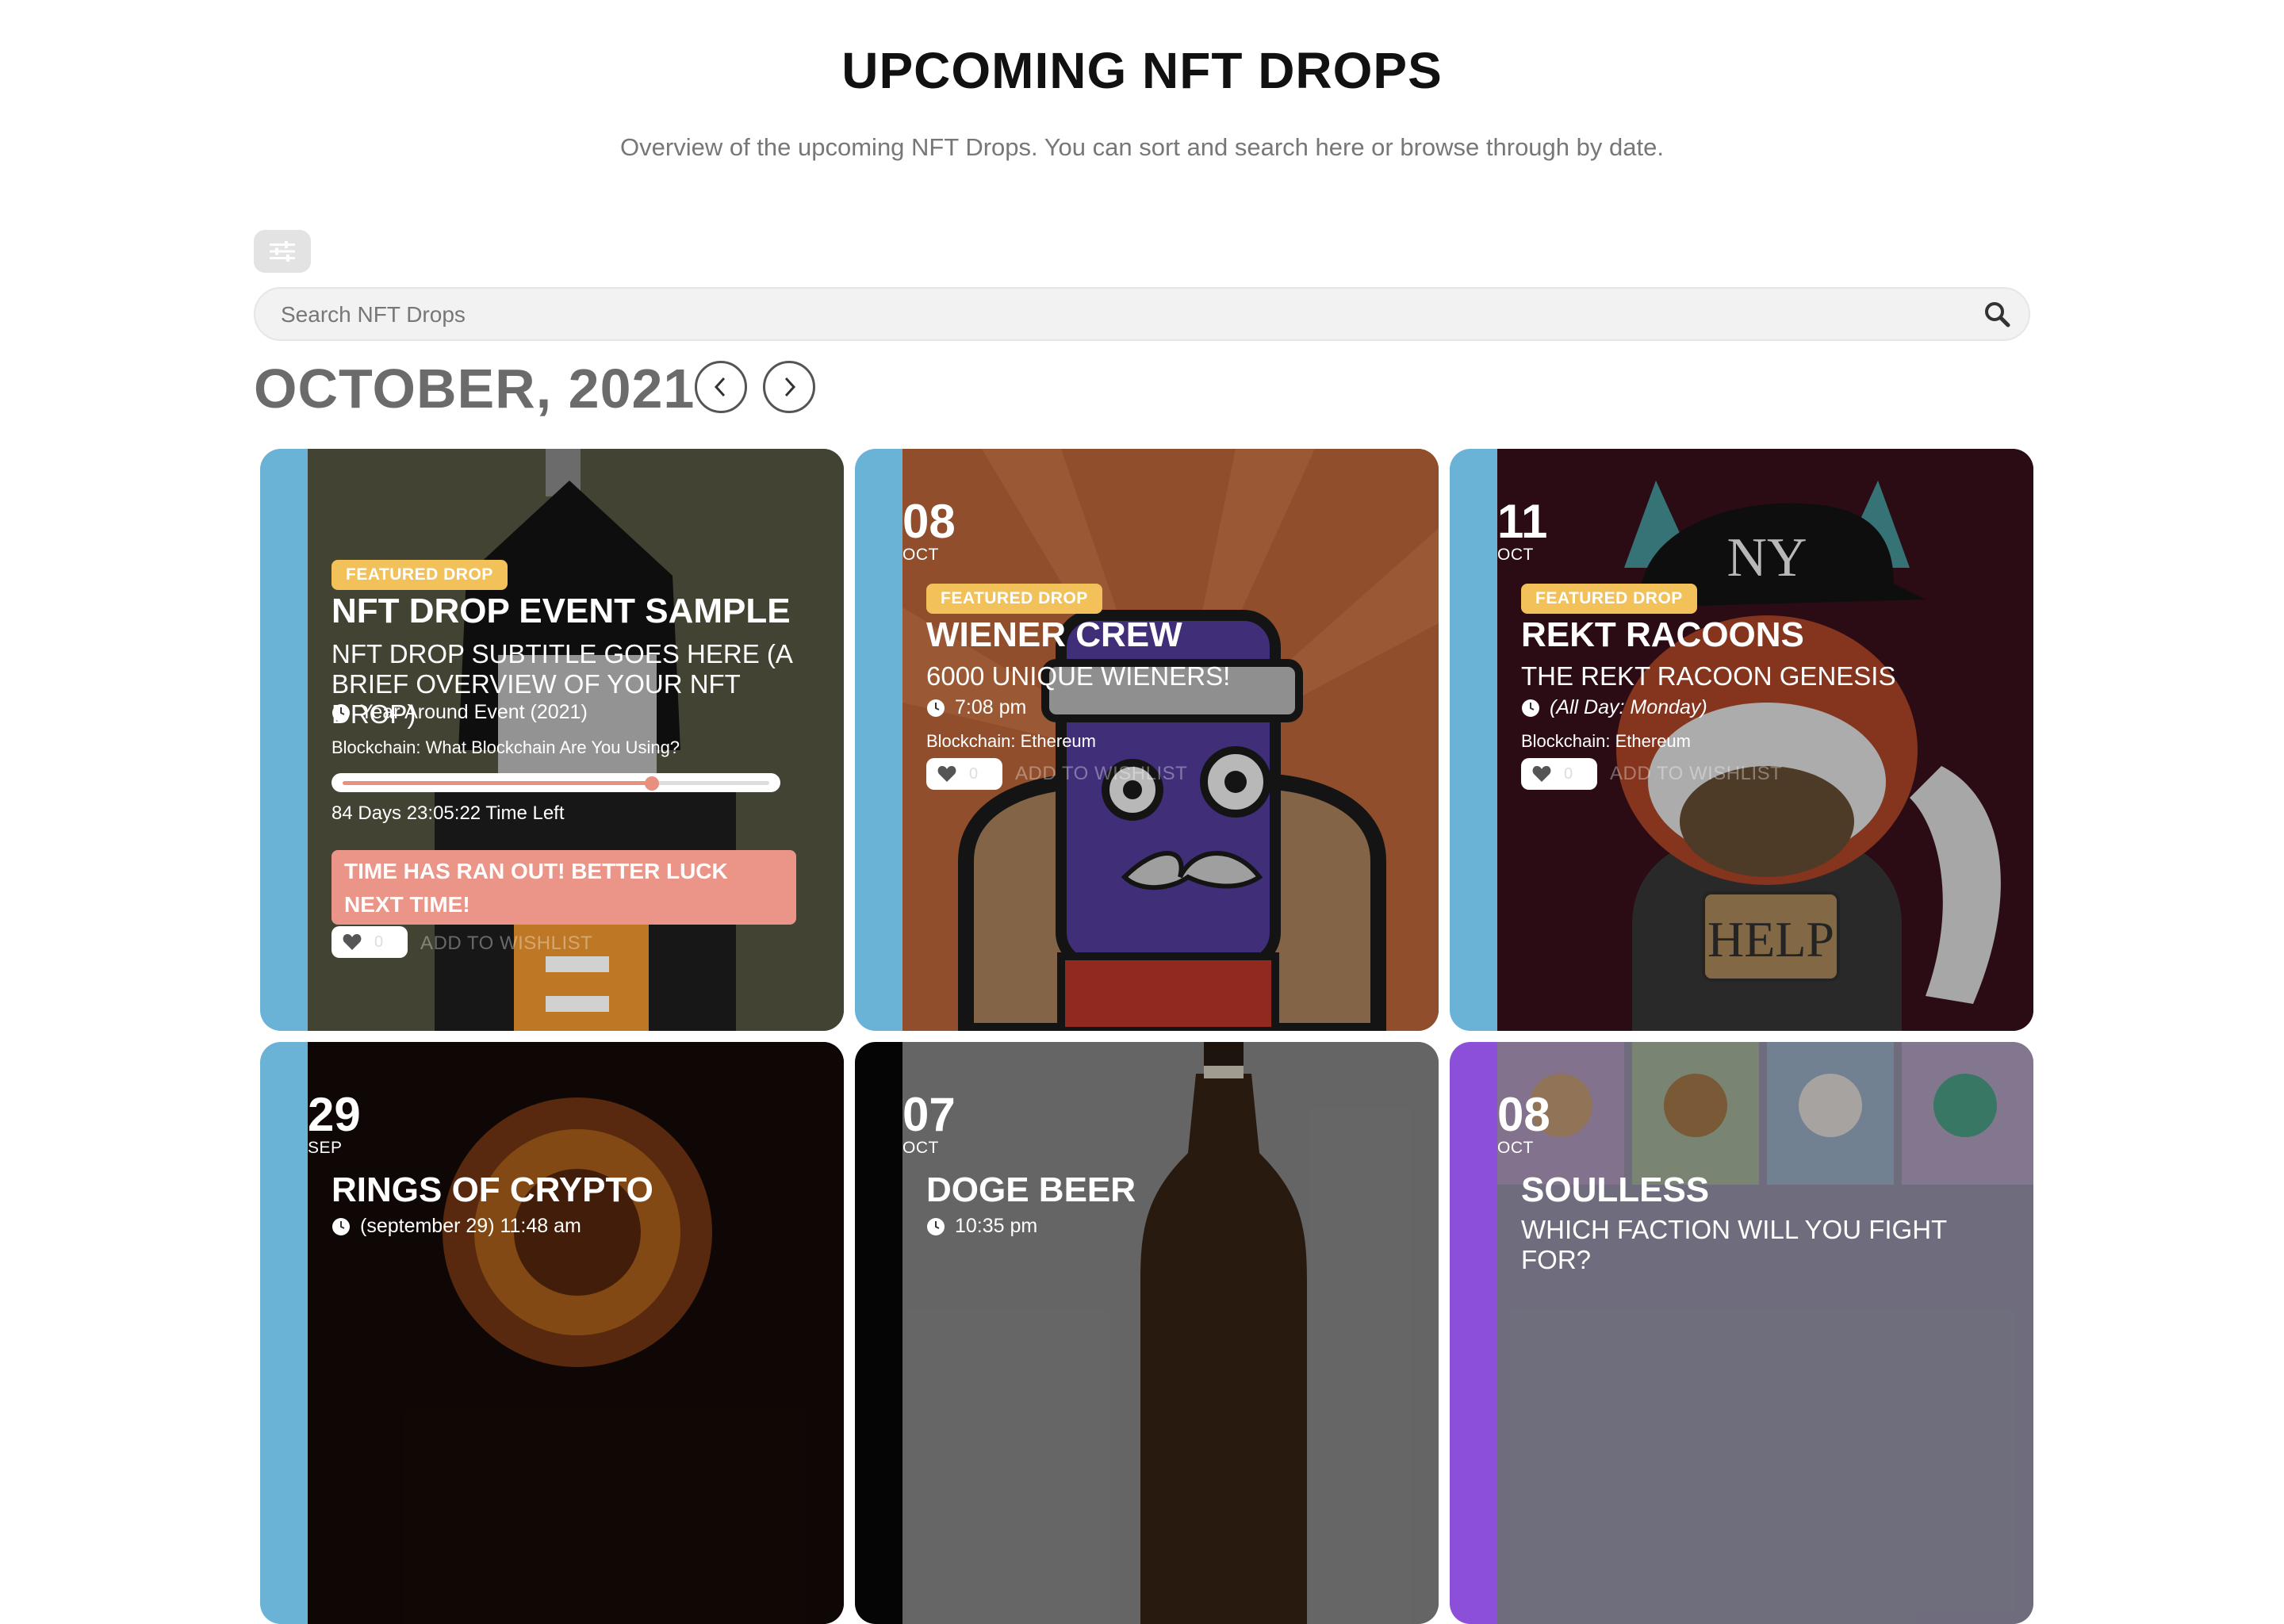 The height and width of the screenshot is (1624, 2284). I want to click on search-bar, so click(1142, 314).